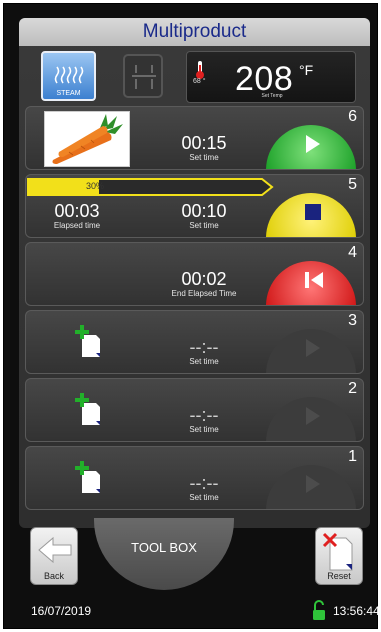 This screenshot has width=381, height=632. What do you see at coordinates (352, 320) in the screenshot?
I see `row-number: 3` at bounding box center [352, 320].